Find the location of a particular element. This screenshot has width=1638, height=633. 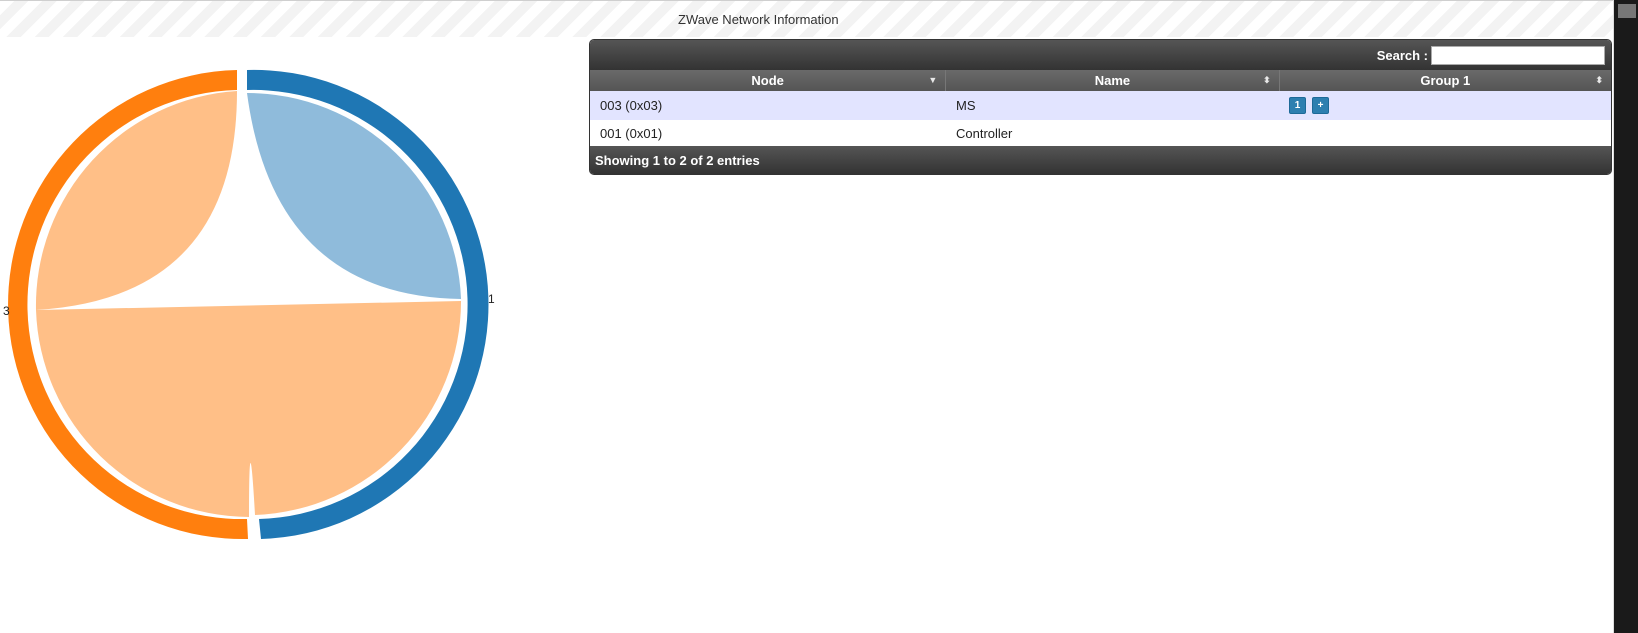

column-header-group-1: Group 1 ⬍ is located at coordinates (1445, 80).